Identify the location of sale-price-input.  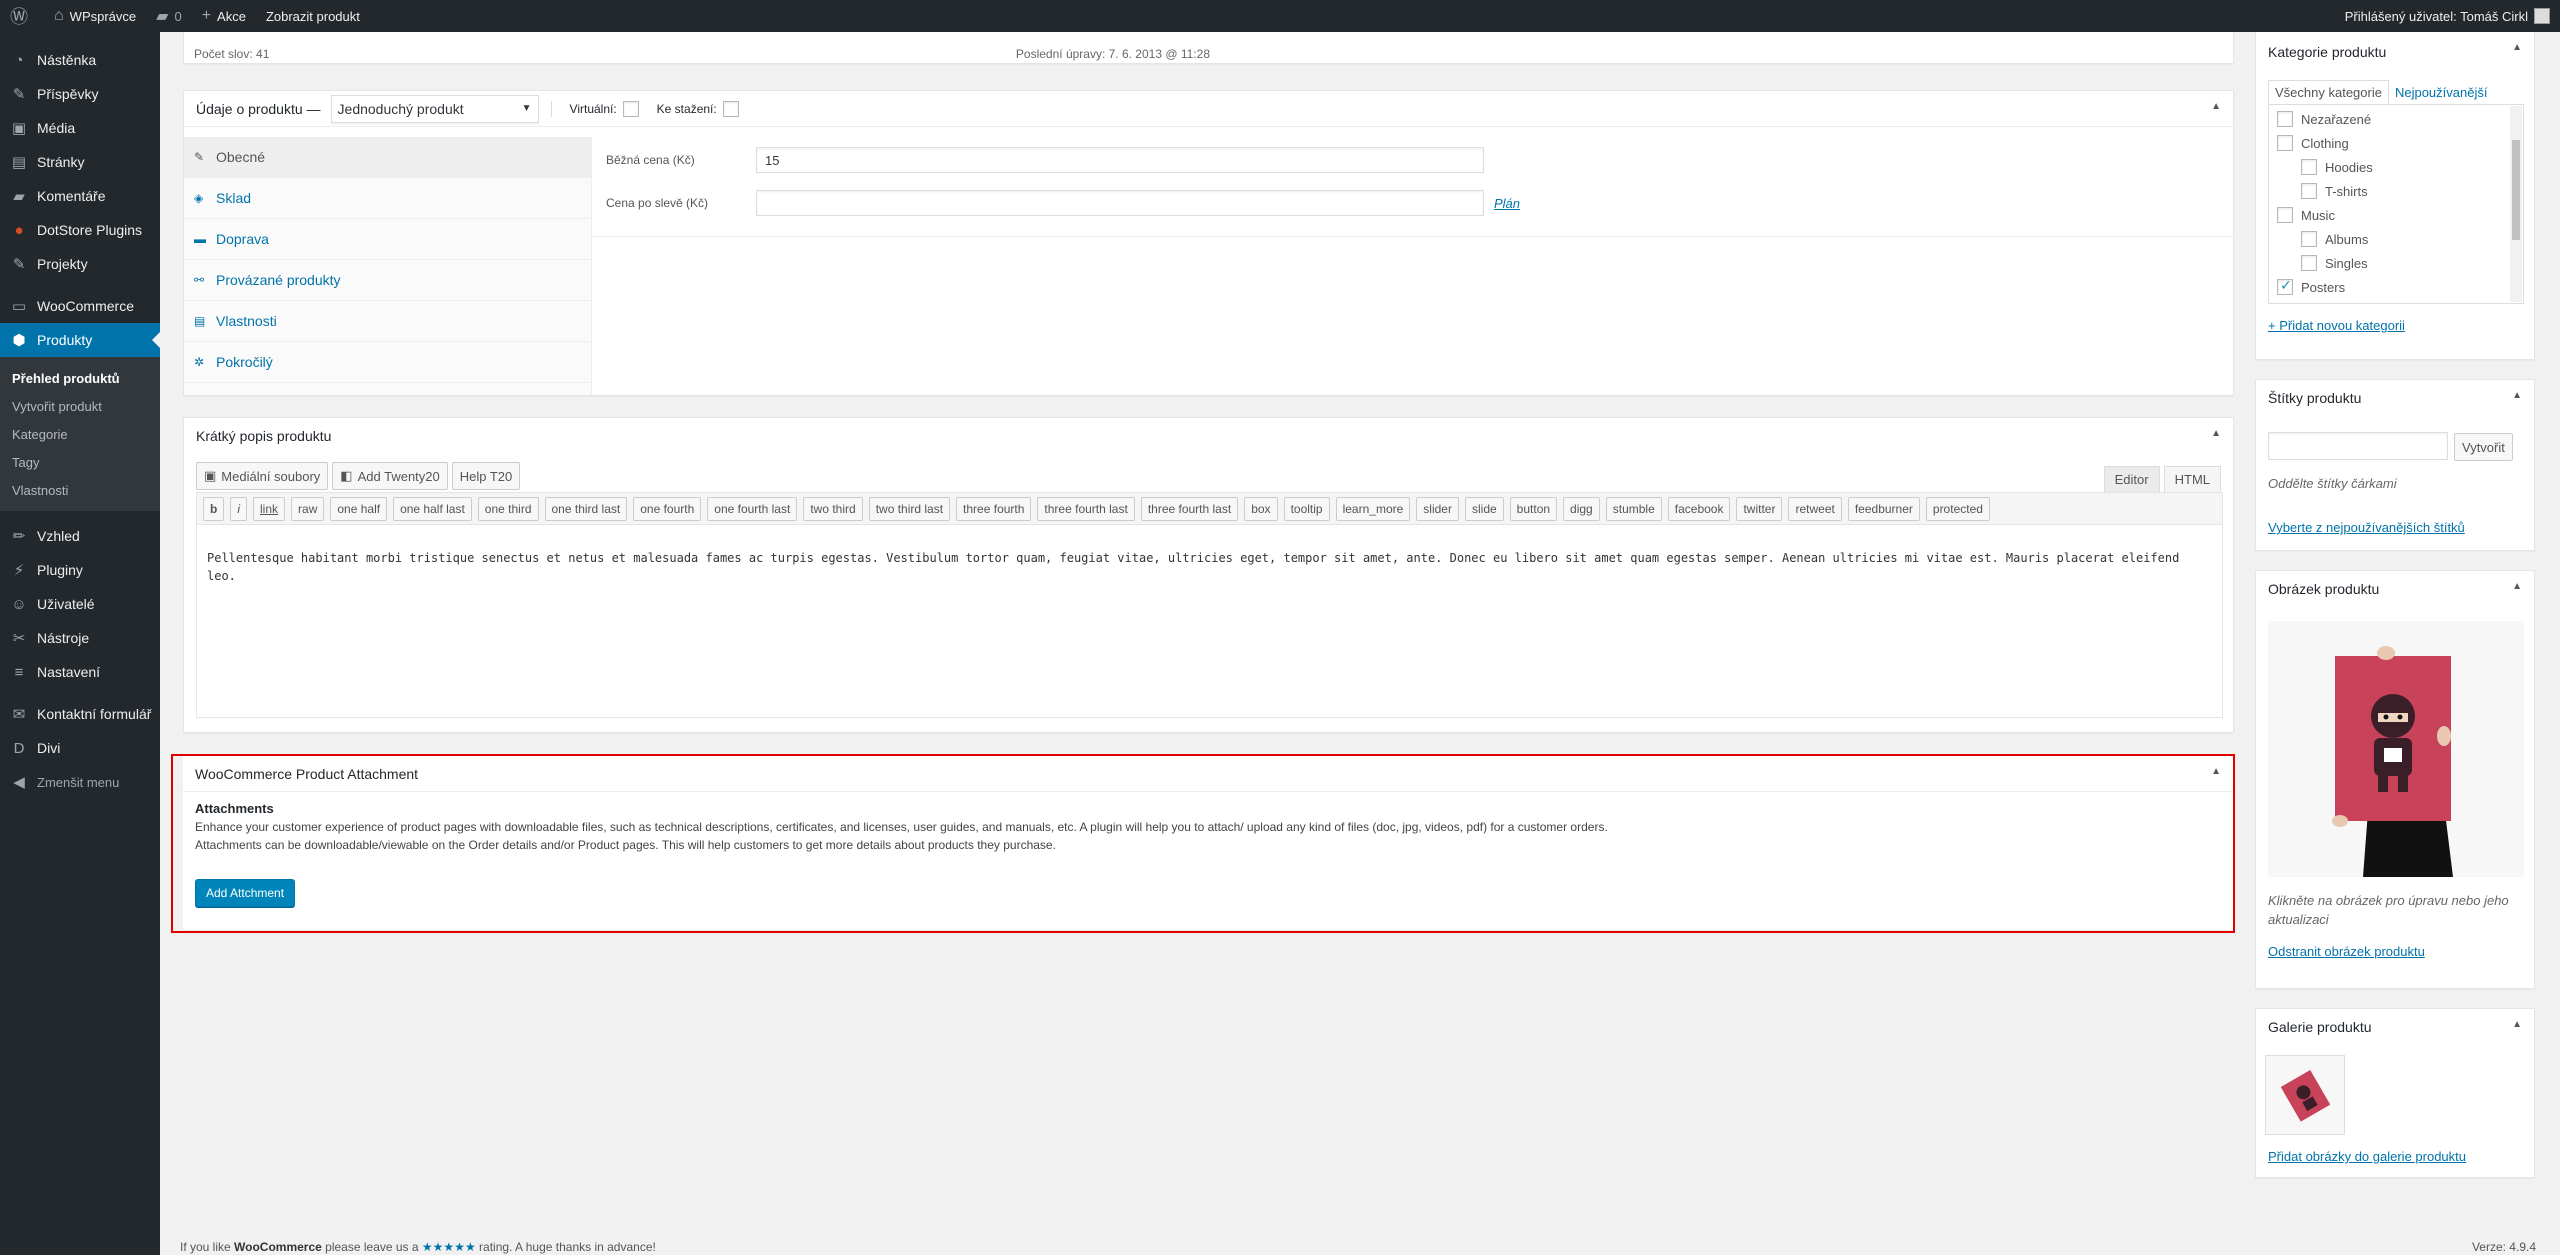
(1120, 203).